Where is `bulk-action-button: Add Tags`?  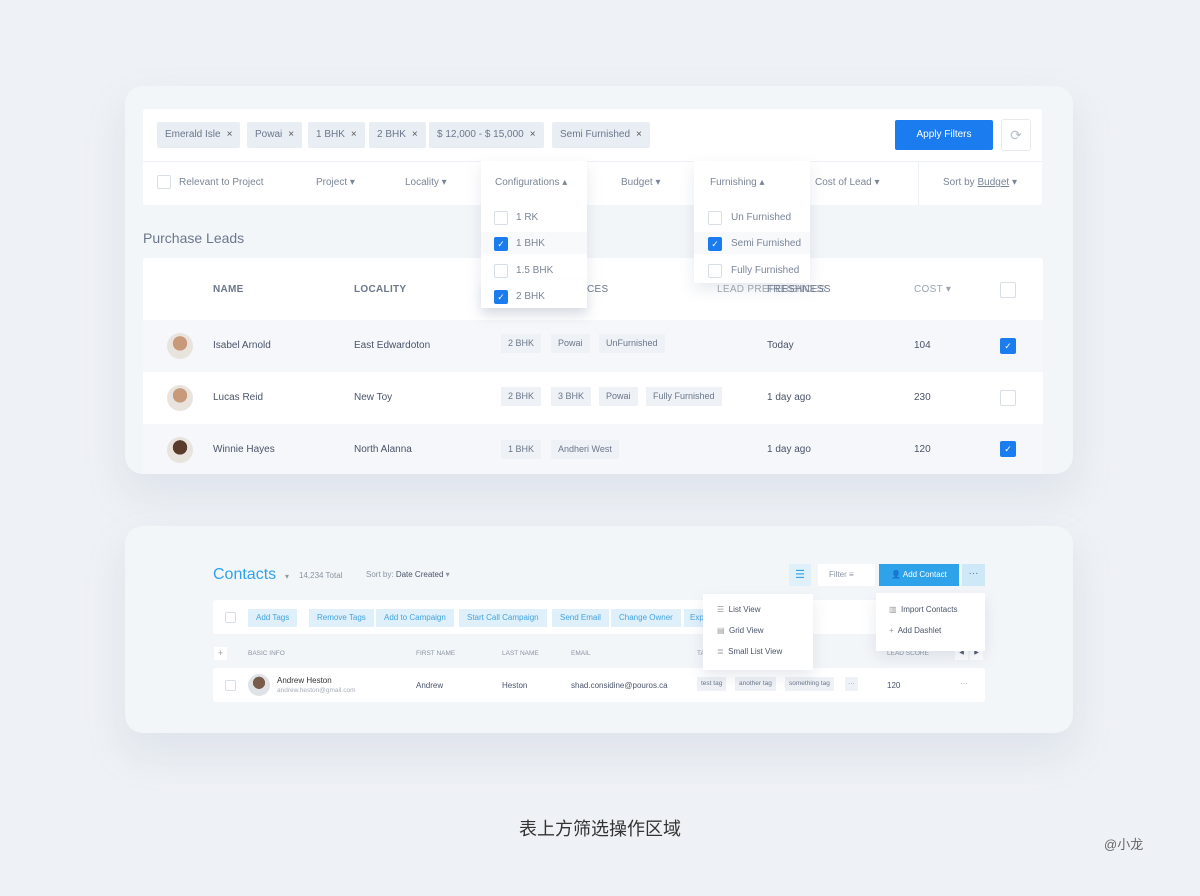 bulk-action-button: Add Tags is located at coordinates (273, 618).